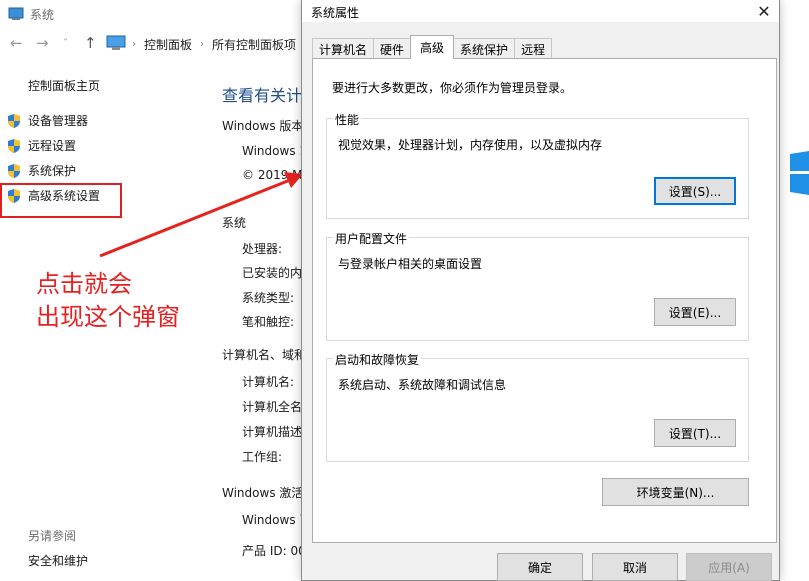 This screenshot has width=809, height=581. Describe the element at coordinates (422, 385) in the screenshot. I see `startup-recovery-description: 系统启动、系统故障和调试信息` at that location.